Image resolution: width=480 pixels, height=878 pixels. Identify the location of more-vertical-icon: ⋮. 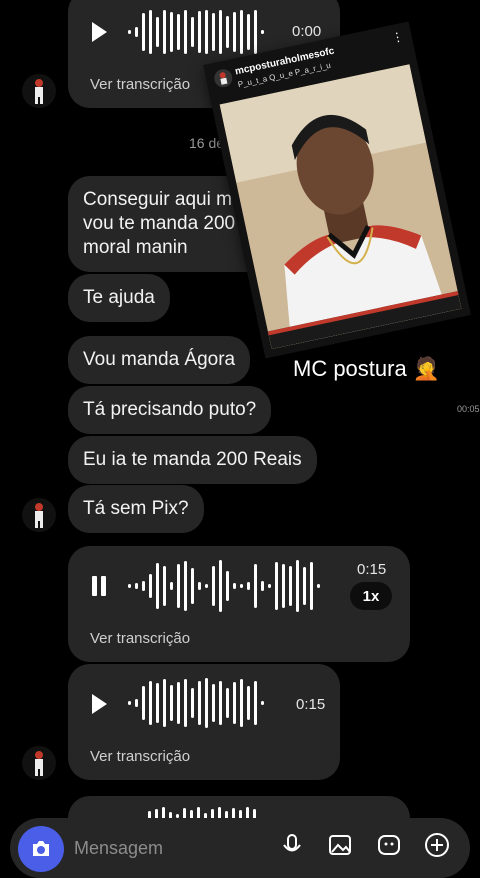
(397, 37).